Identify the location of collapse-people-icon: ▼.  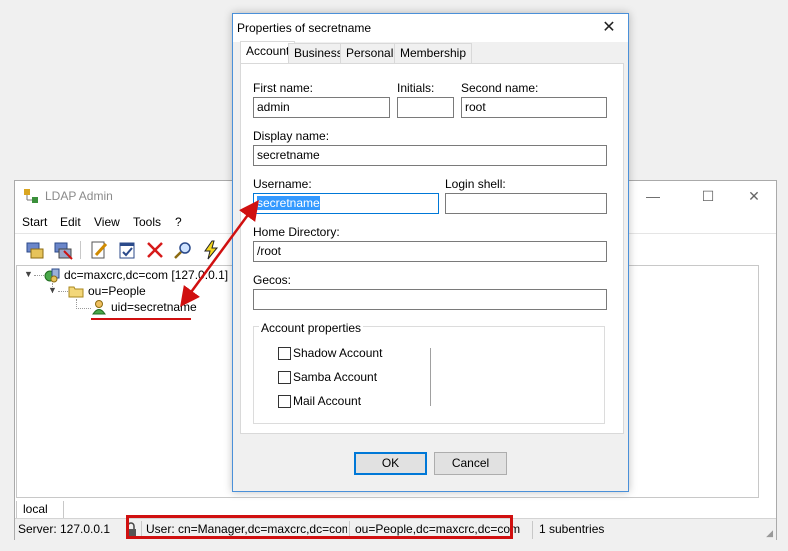
(52, 290).